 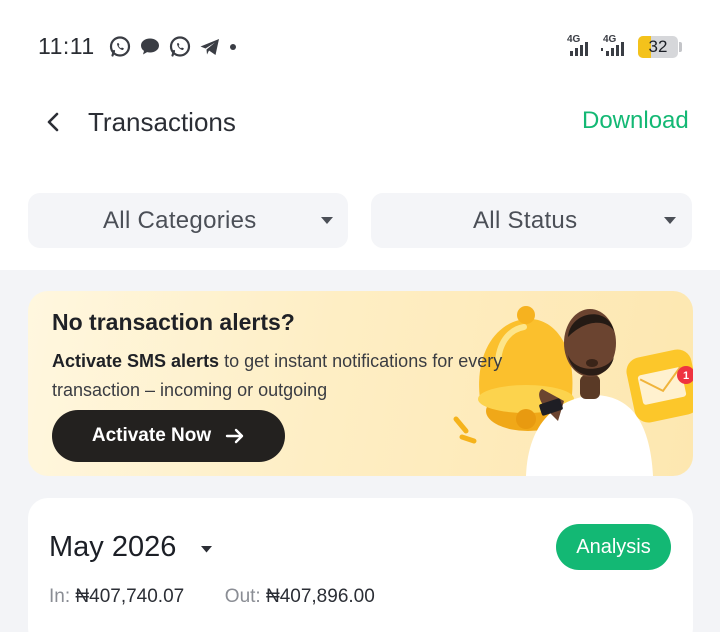 What do you see at coordinates (686, 376) in the screenshot?
I see `envelope-badge: 1` at bounding box center [686, 376].